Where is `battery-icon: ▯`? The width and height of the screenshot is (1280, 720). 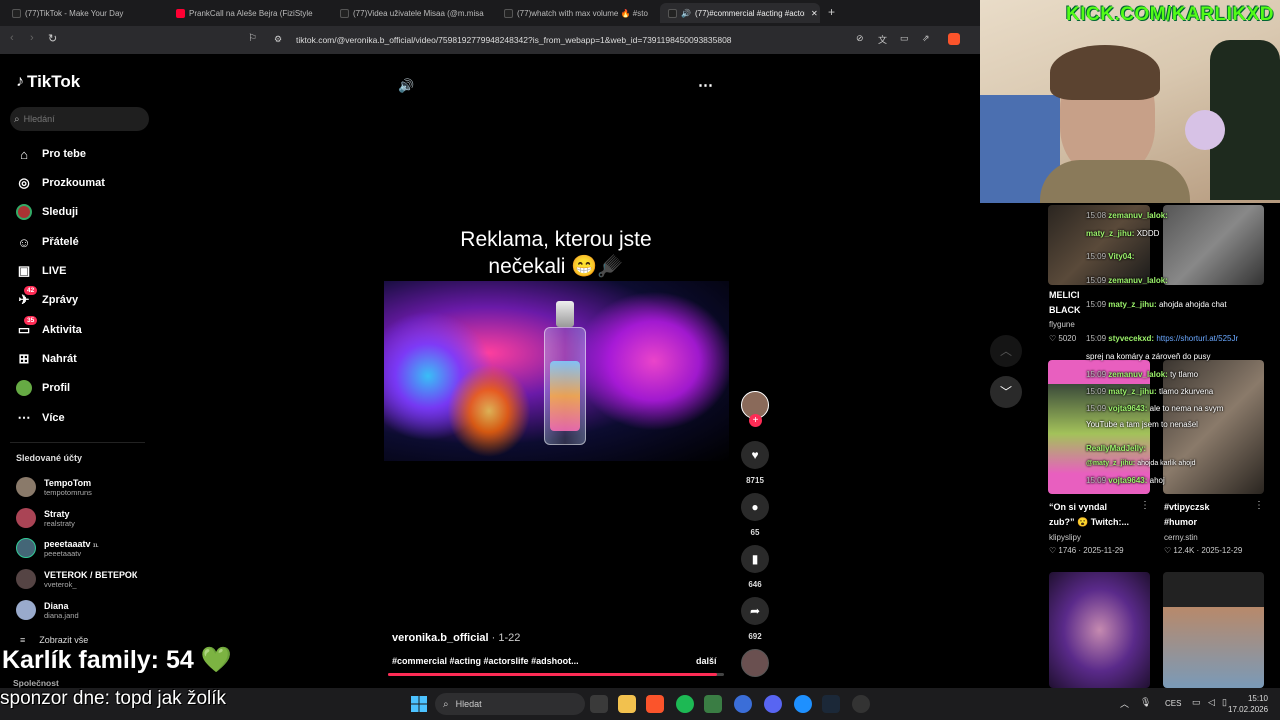 battery-icon: ▯ is located at coordinates (1224, 702).